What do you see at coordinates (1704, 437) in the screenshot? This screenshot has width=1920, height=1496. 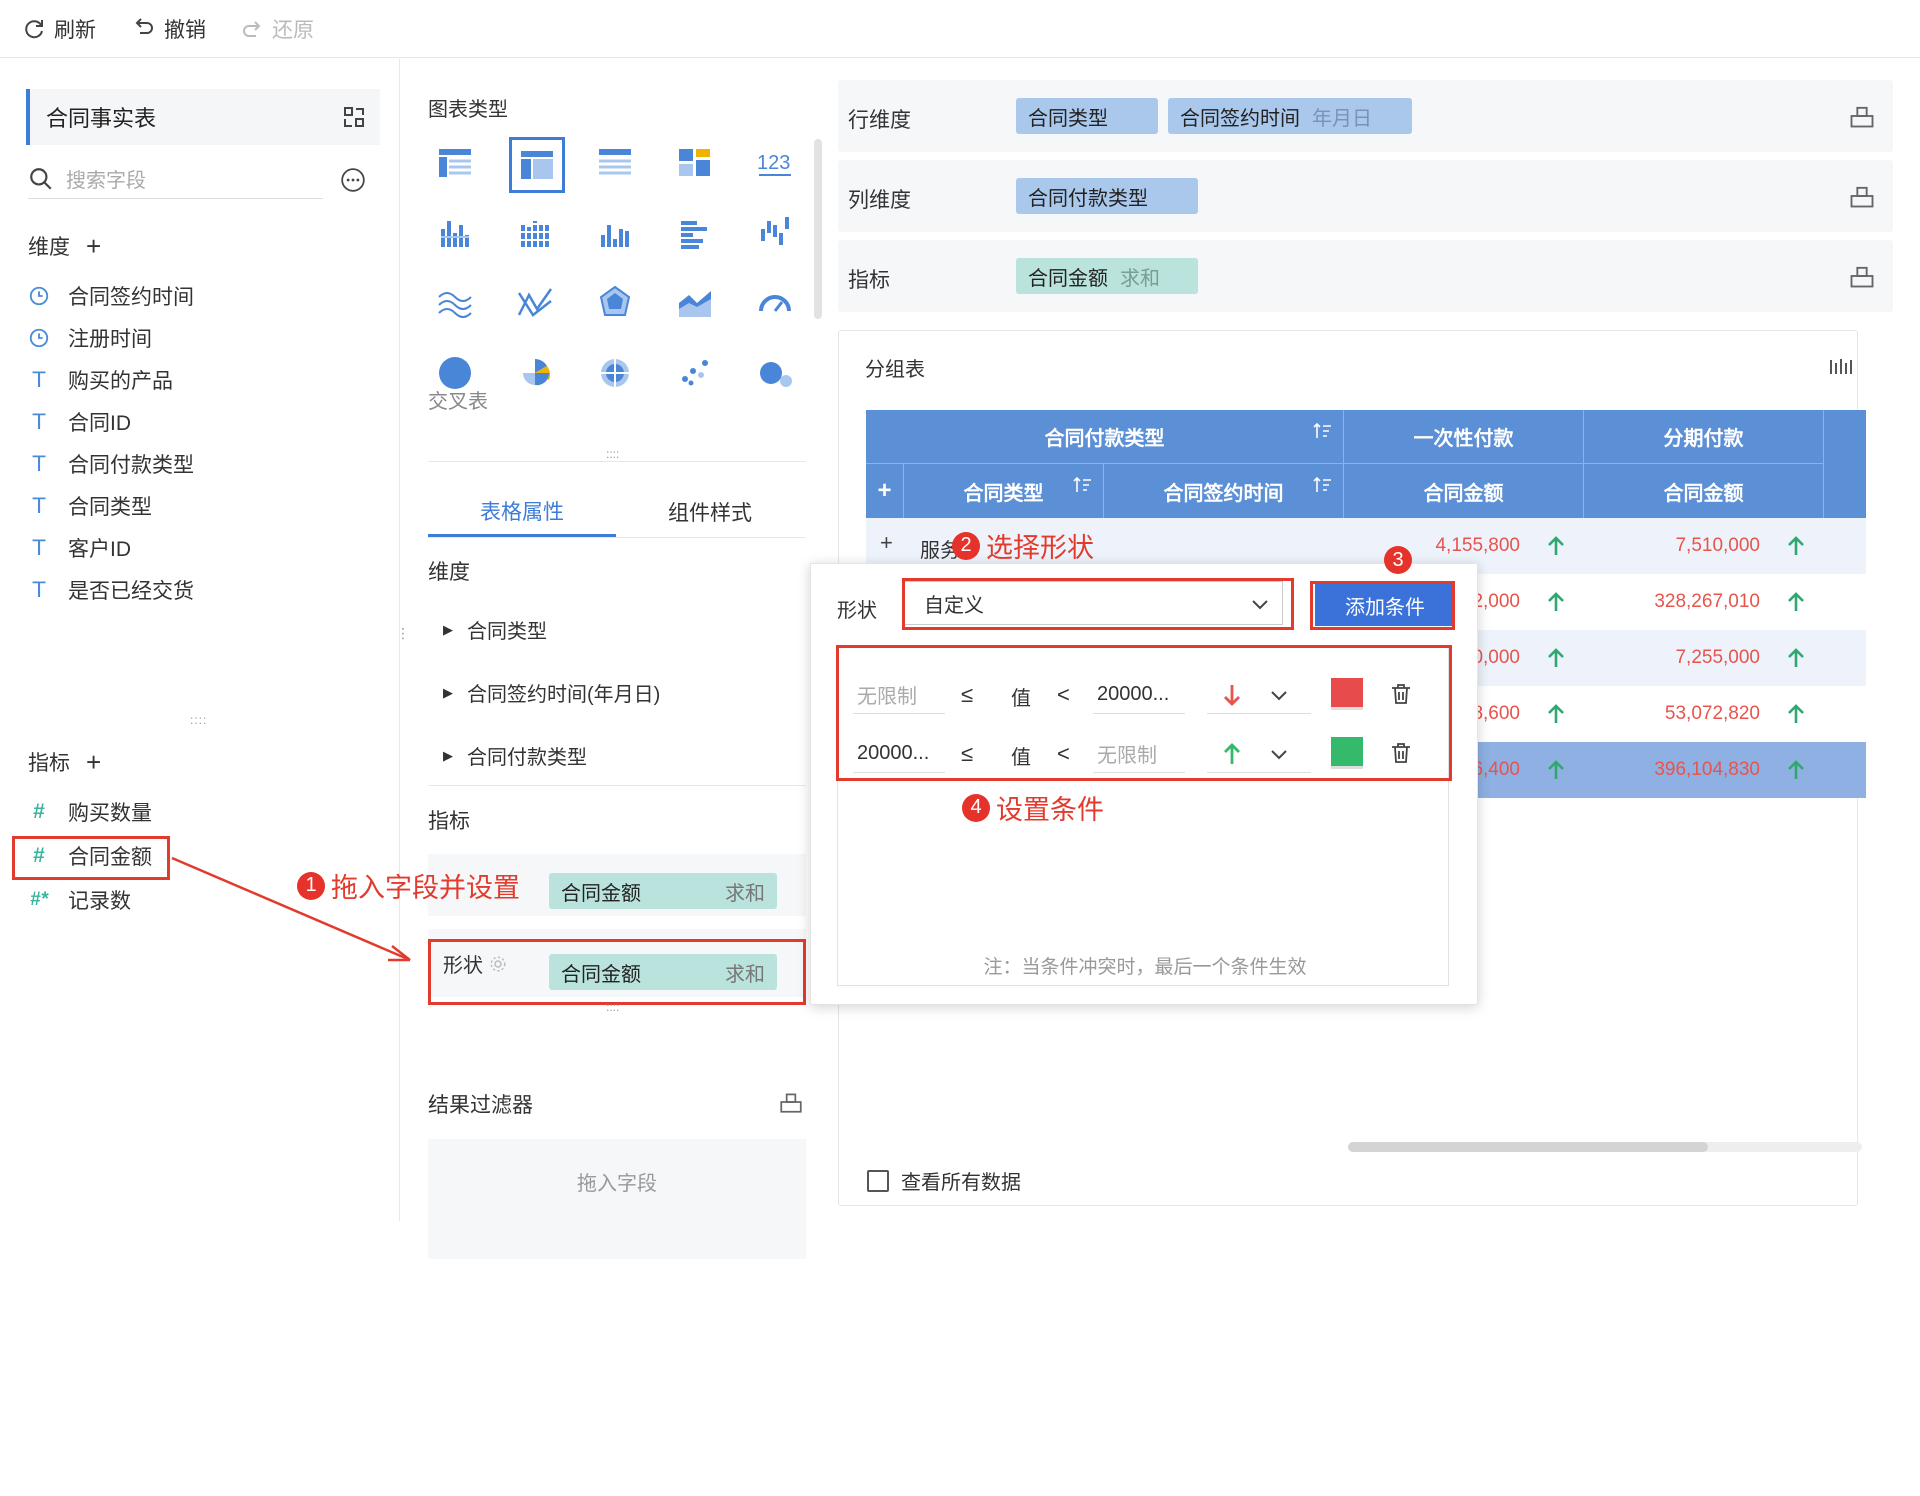 I see `header-installment: 分期付款` at bounding box center [1704, 437].